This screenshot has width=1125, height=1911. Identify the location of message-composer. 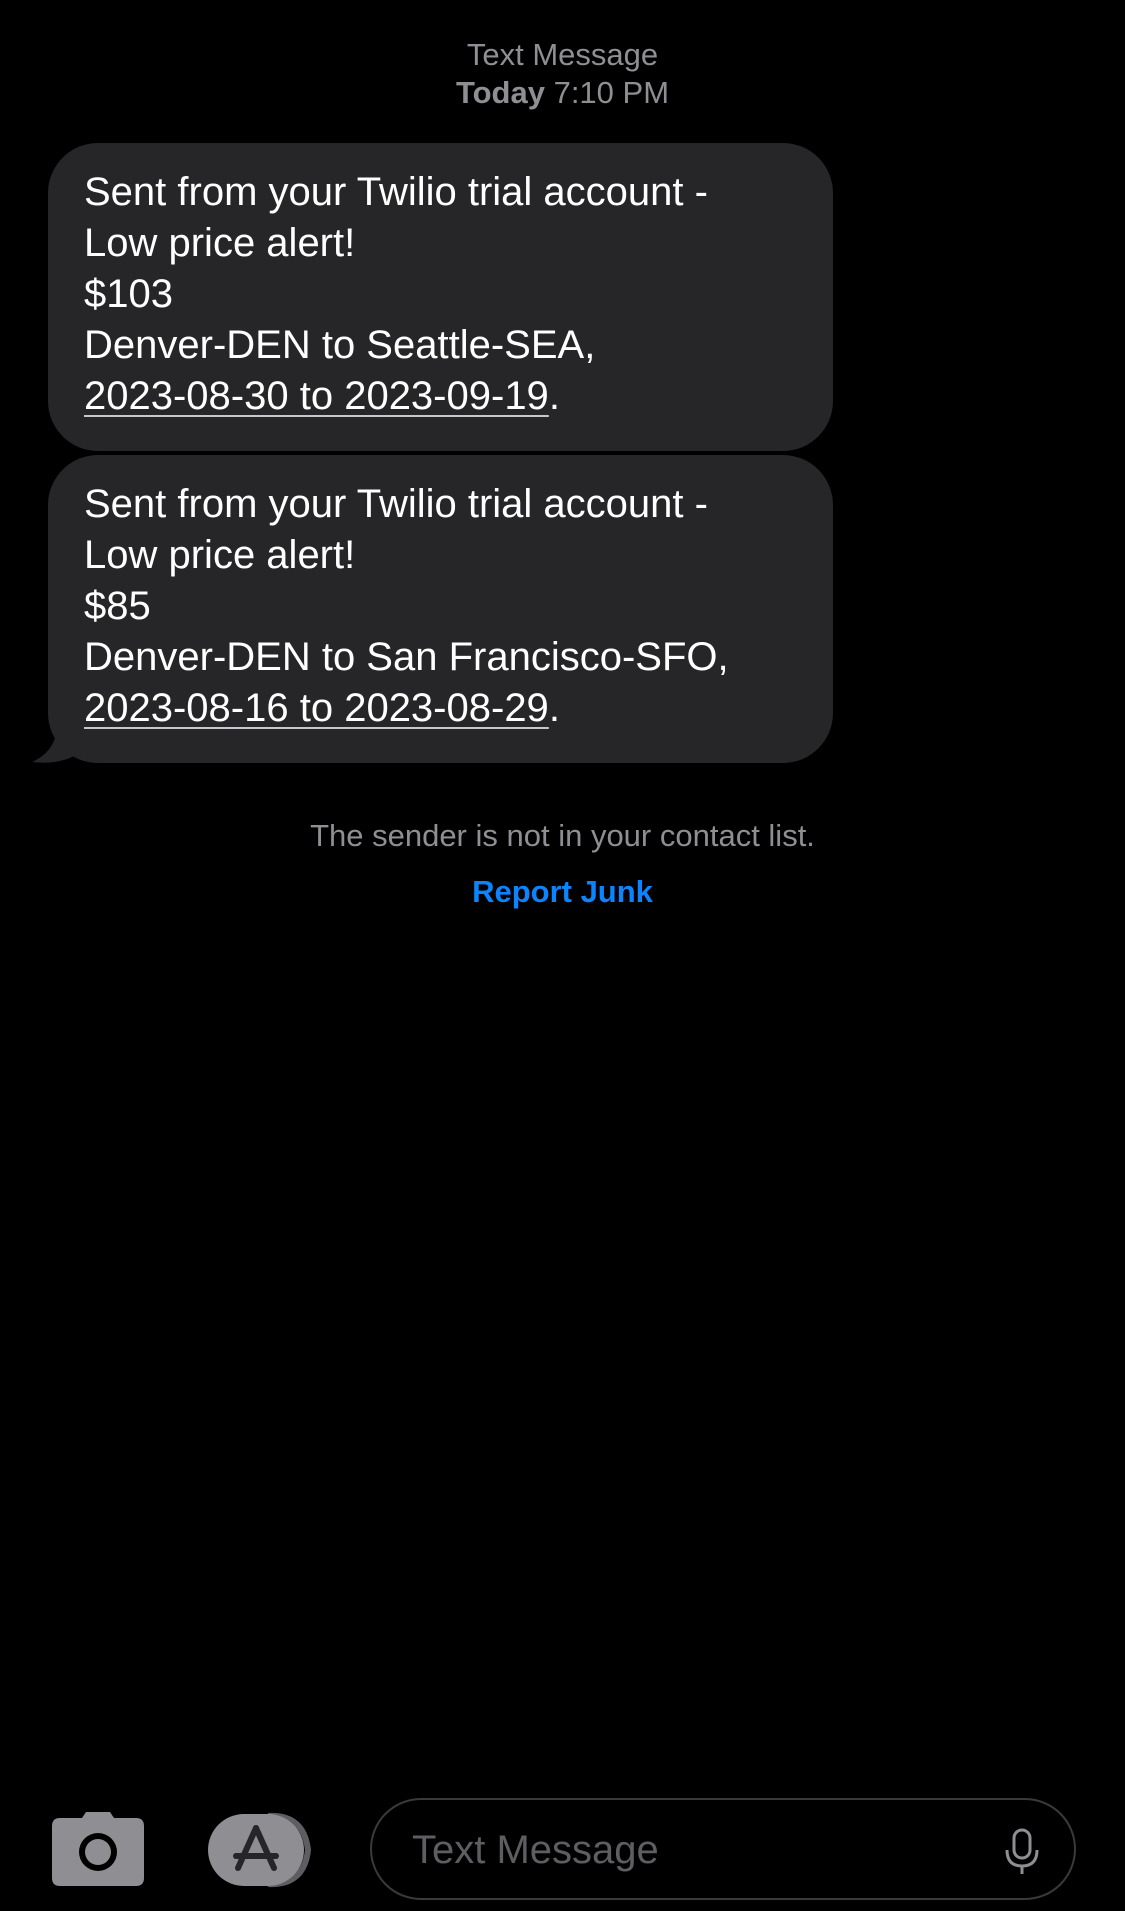
(723, 1849).